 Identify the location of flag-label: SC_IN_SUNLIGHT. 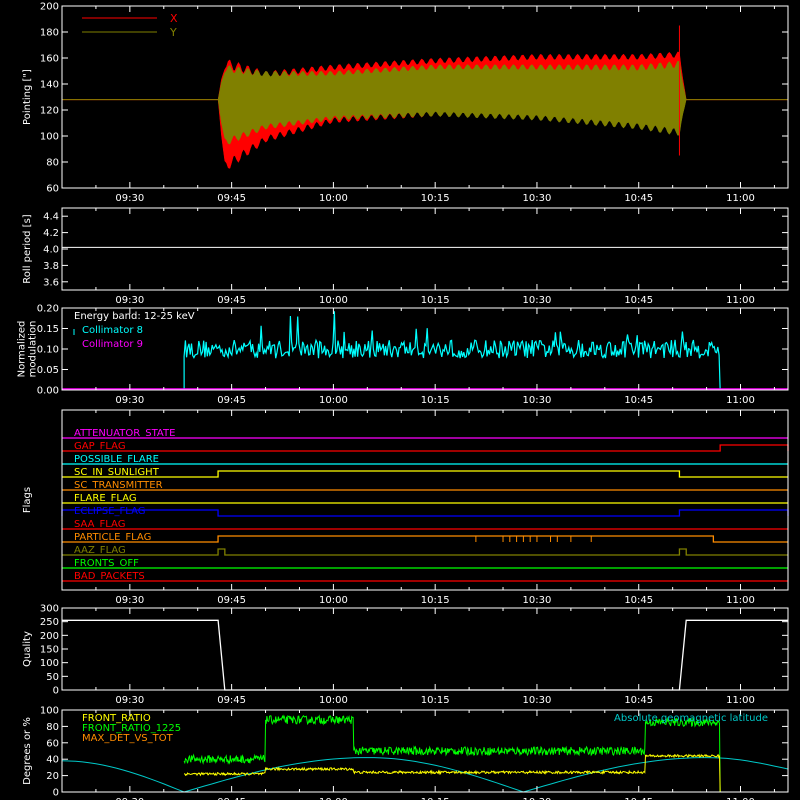
(117, 472).